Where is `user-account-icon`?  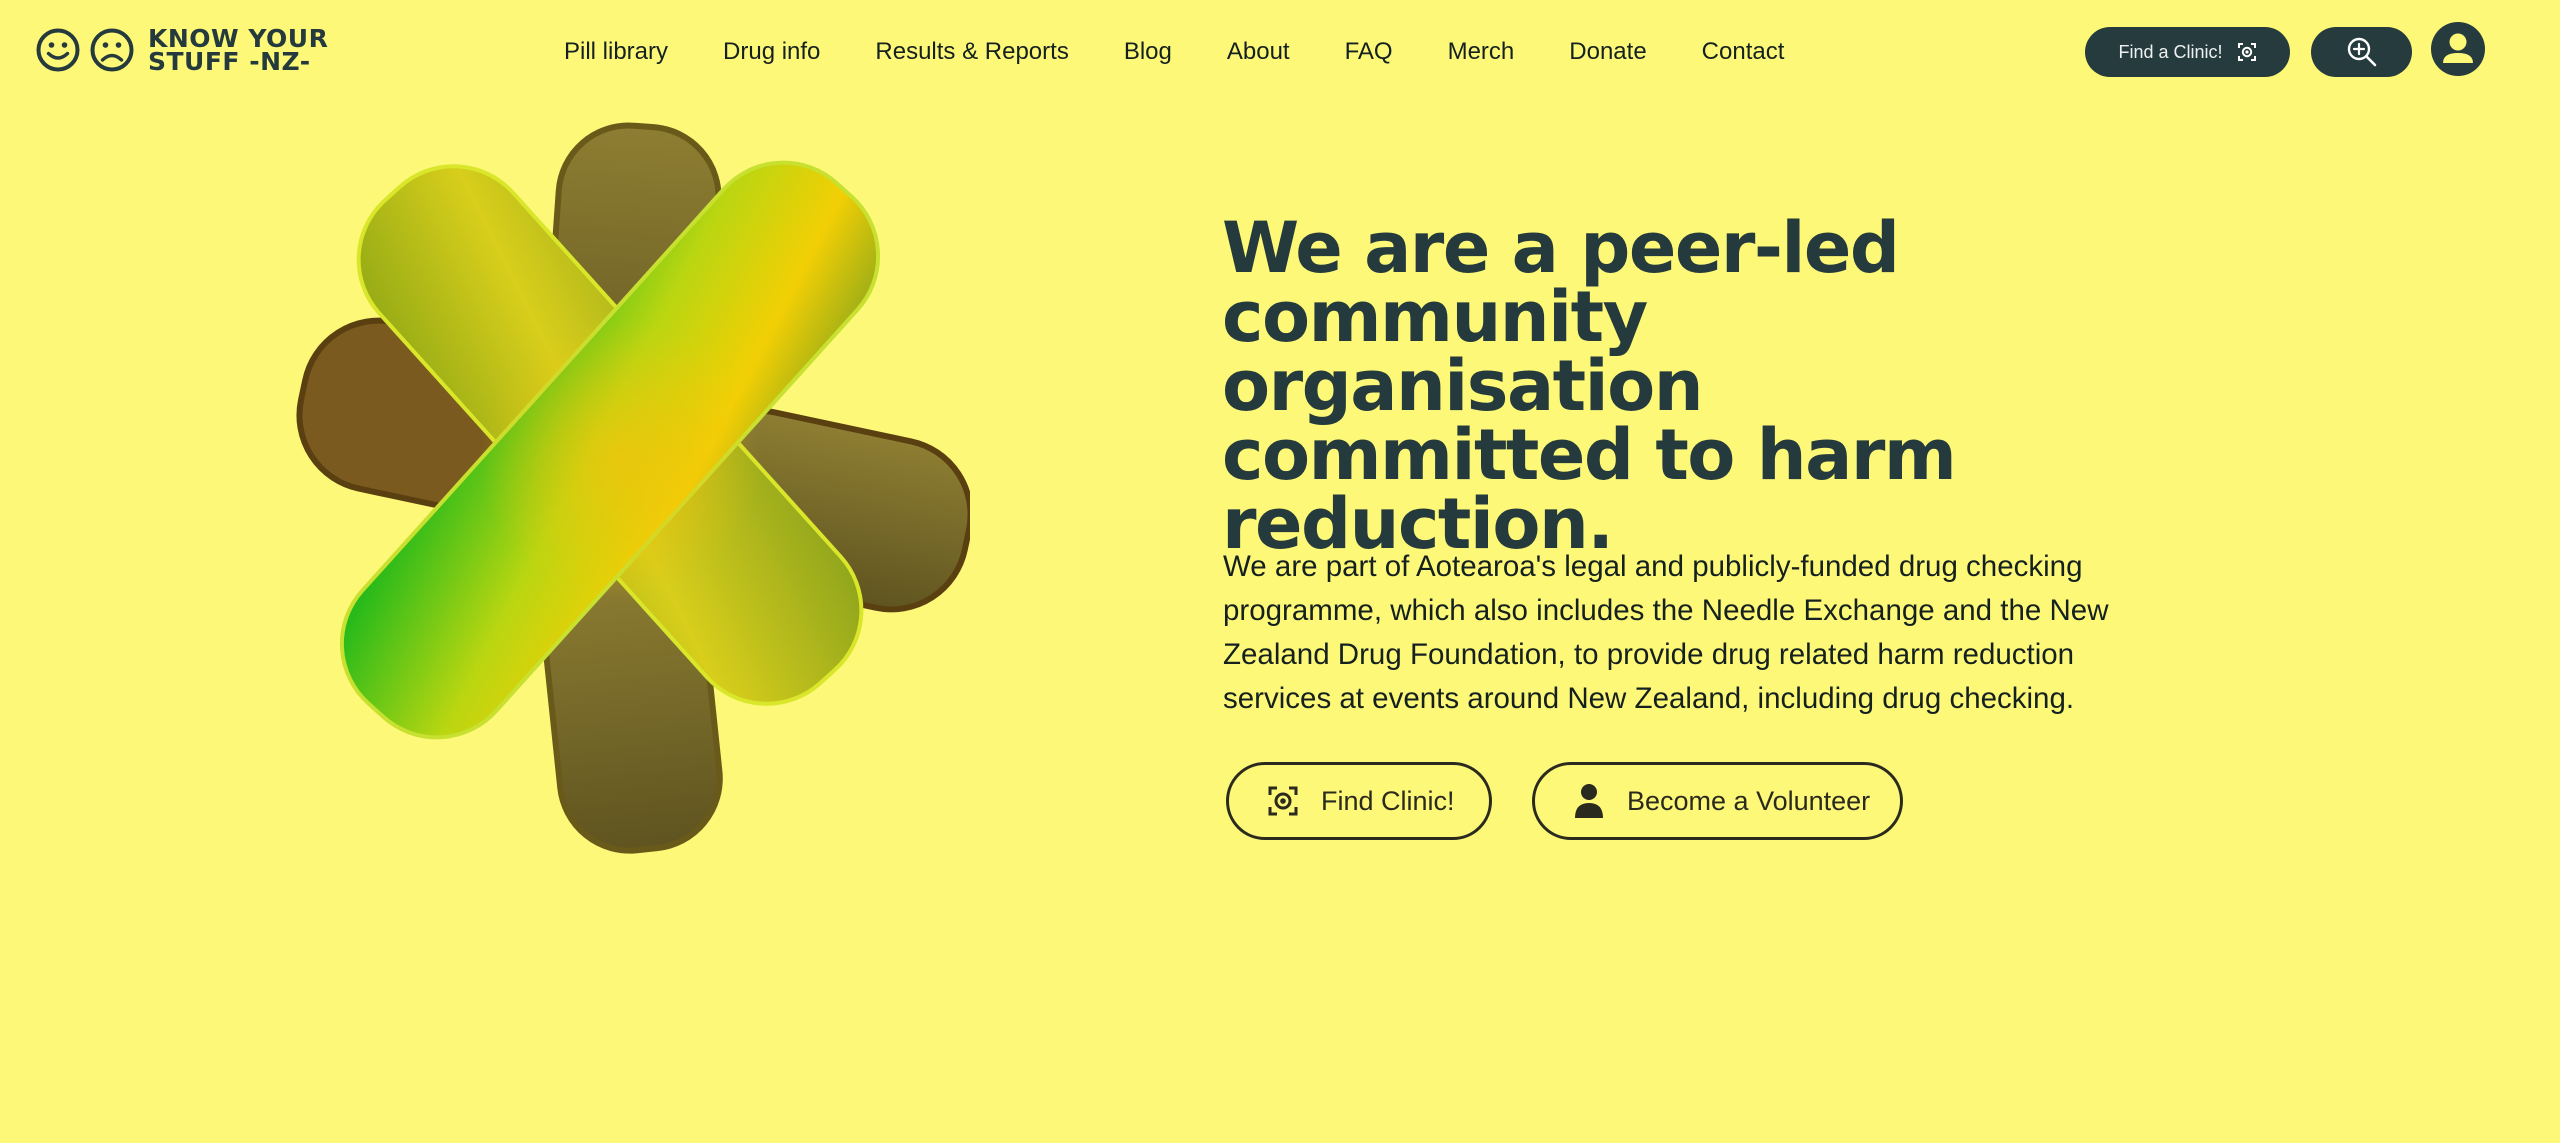 user-account-icon is located at coordinates (2458, 48).